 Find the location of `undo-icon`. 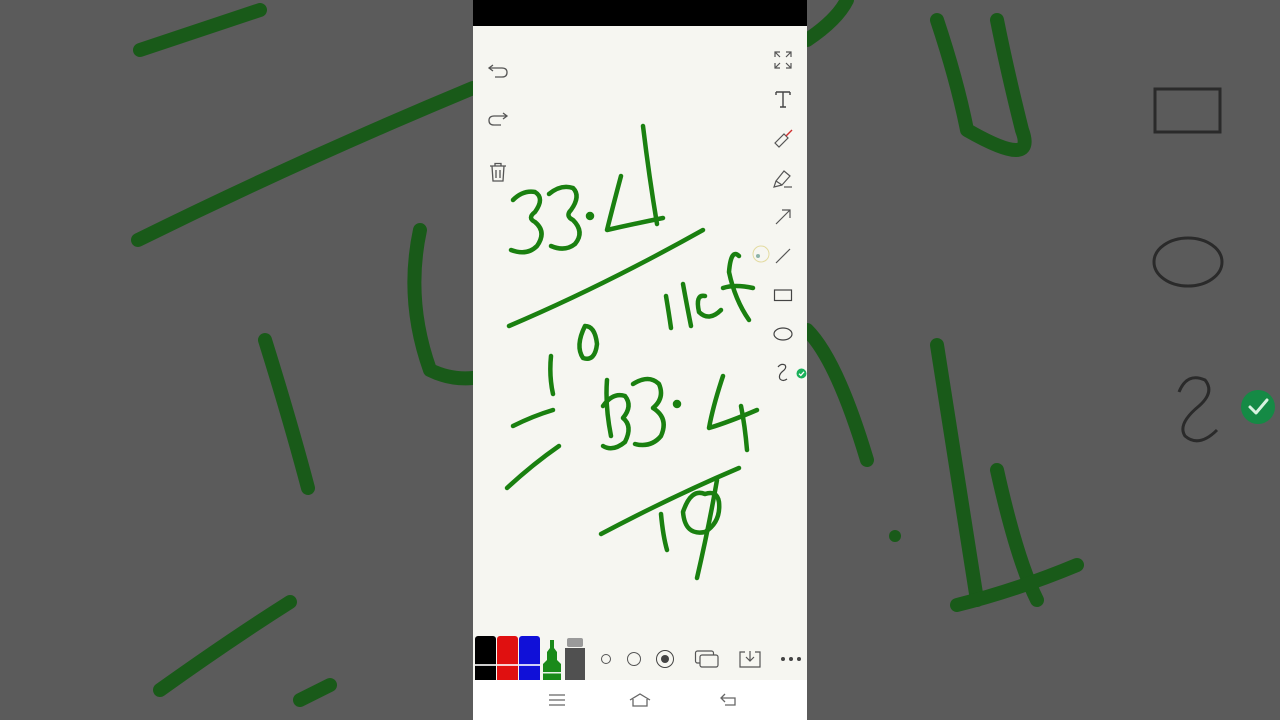

undo-icon is located at coordinates (497, 71).